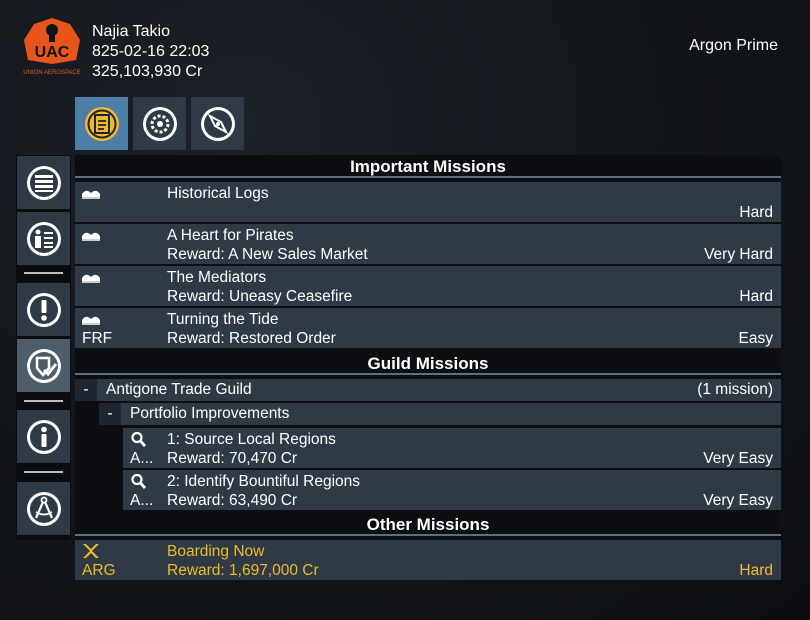  Describe the element at coordinates (260, 296) in the screenshot. I see `mission-reward: Reward: Uneasy Ceasefire` at that location.